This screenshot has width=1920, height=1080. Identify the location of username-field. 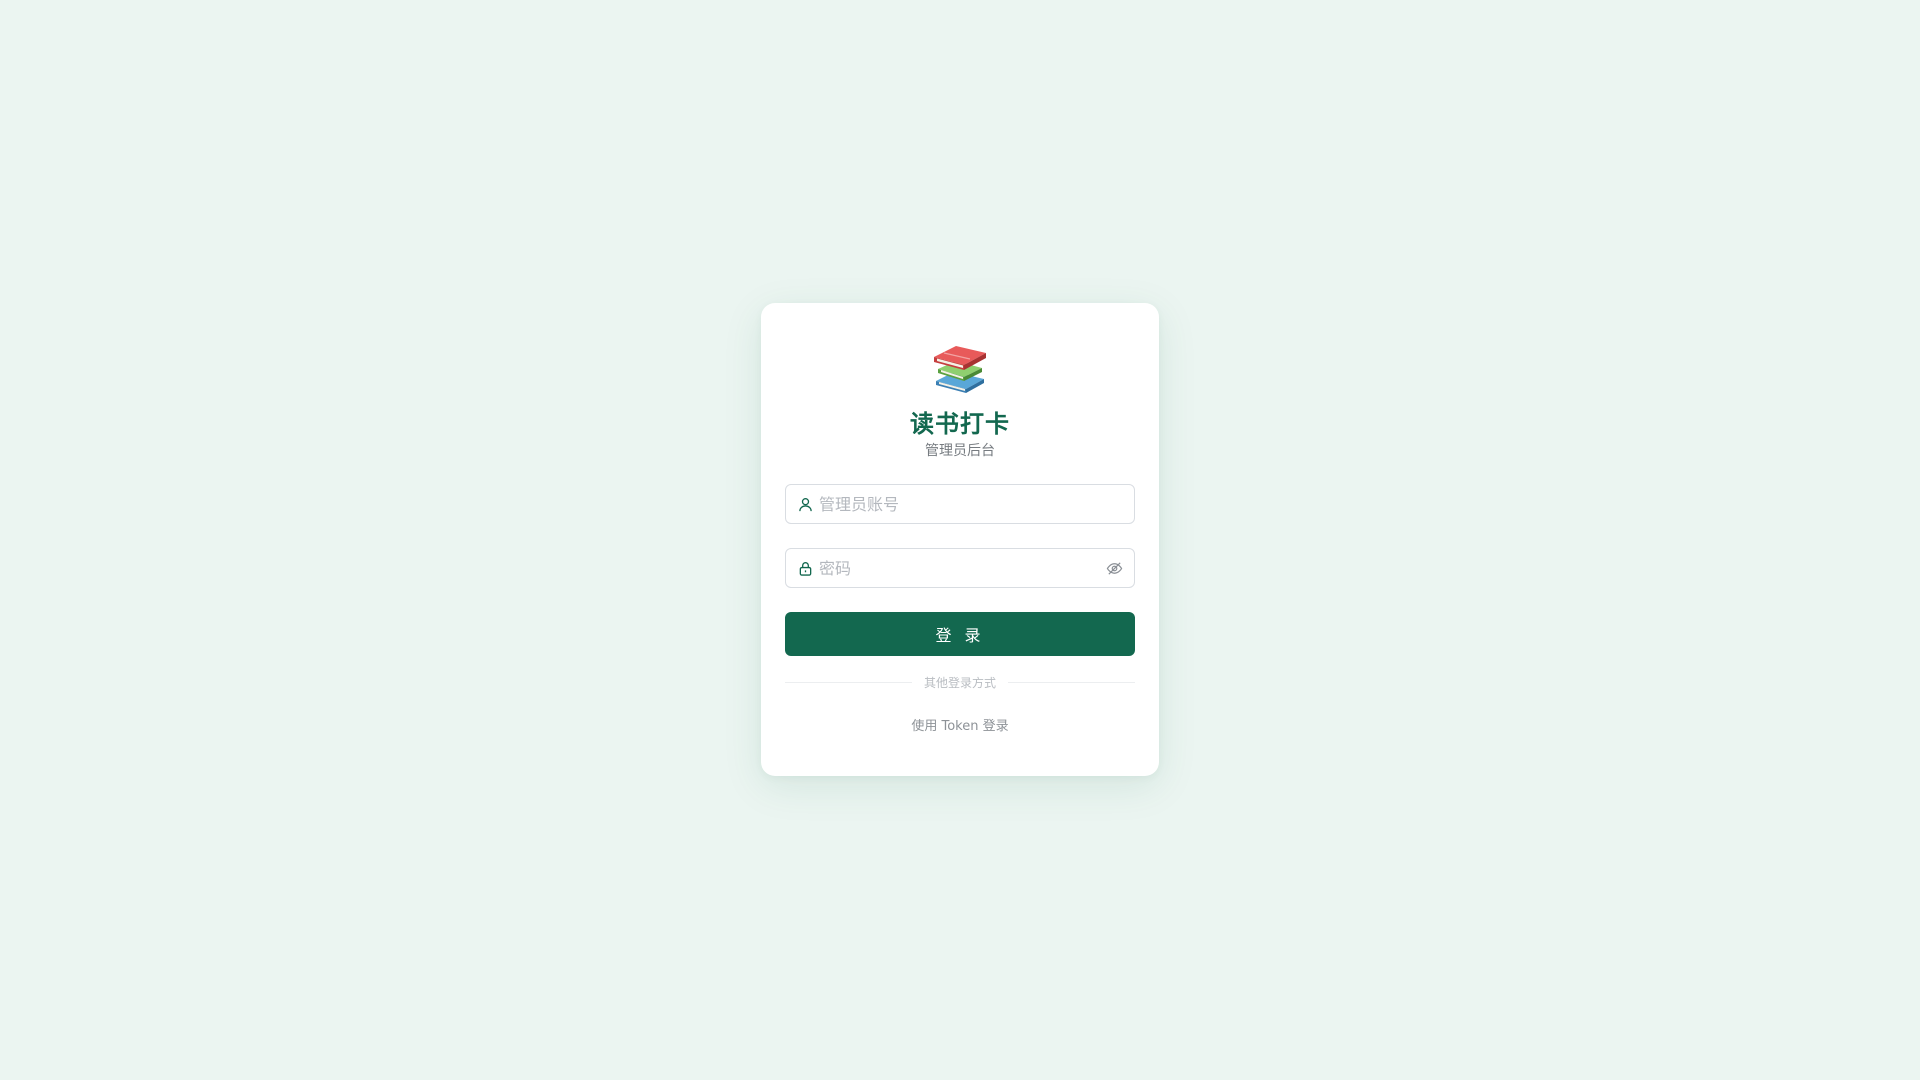
(960, 504).